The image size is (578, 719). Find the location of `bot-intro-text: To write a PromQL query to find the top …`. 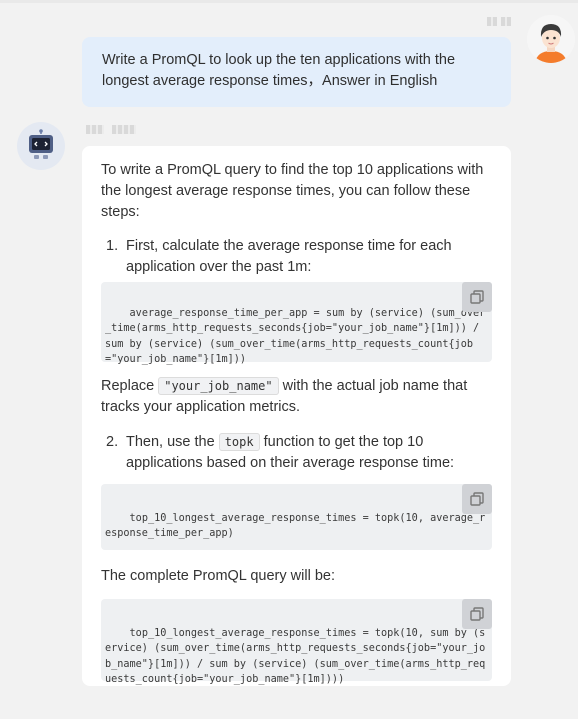

bot-intro-text: To write a PromQL query to find the top … is located at coordinates (292, 191).